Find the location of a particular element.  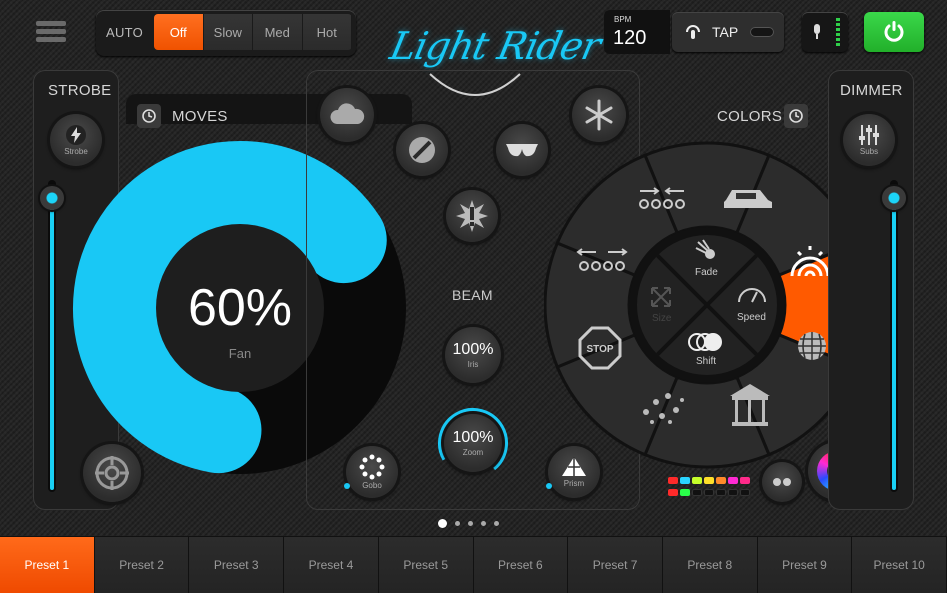

subs-button: Subs is located at coordinates (869, 140).